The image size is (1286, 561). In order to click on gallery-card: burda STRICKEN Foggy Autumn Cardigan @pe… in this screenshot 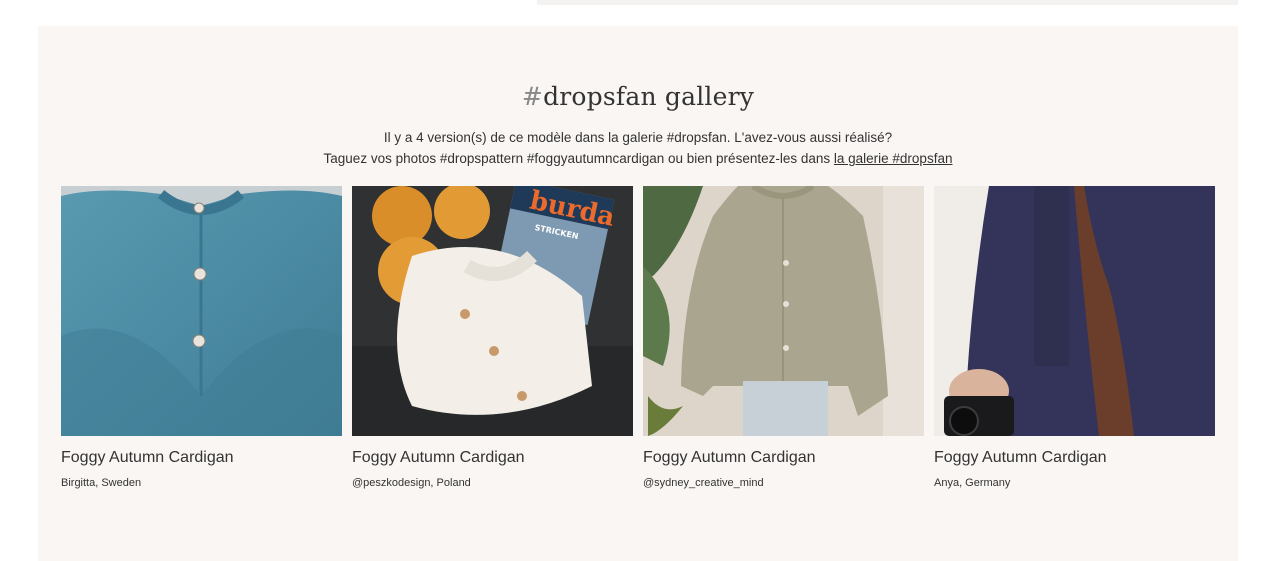, I will do `click(492, 346)`.